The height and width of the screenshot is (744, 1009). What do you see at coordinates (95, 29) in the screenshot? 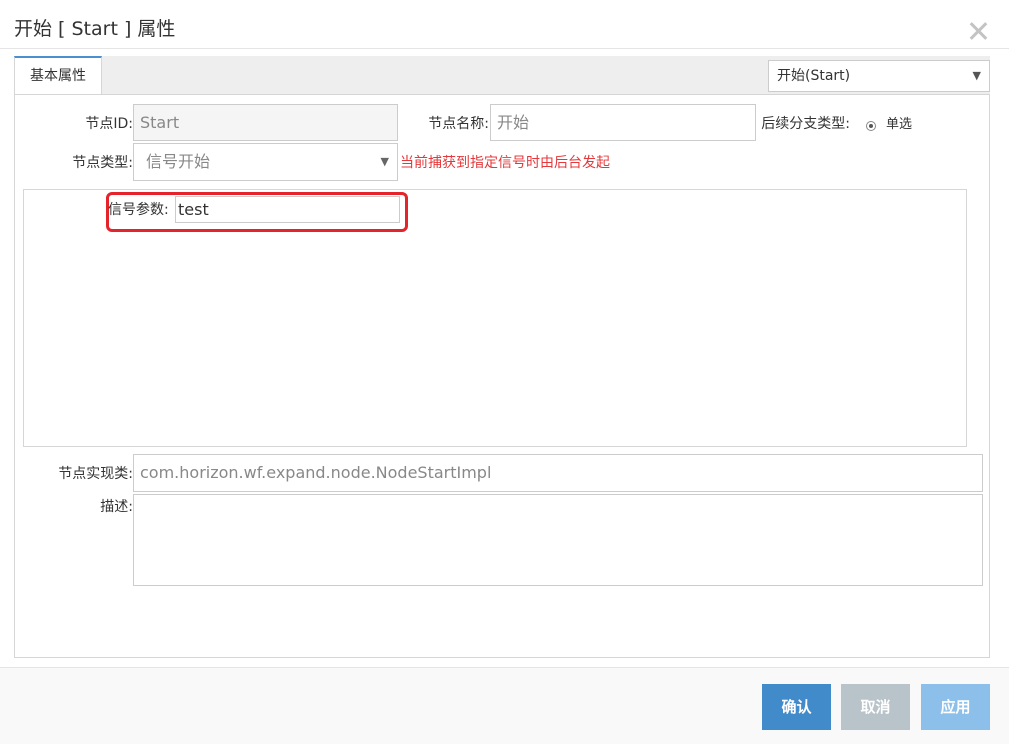
I see `dialog-title: 开始 [ Start ] 属性` at bounding box center [95, 29].